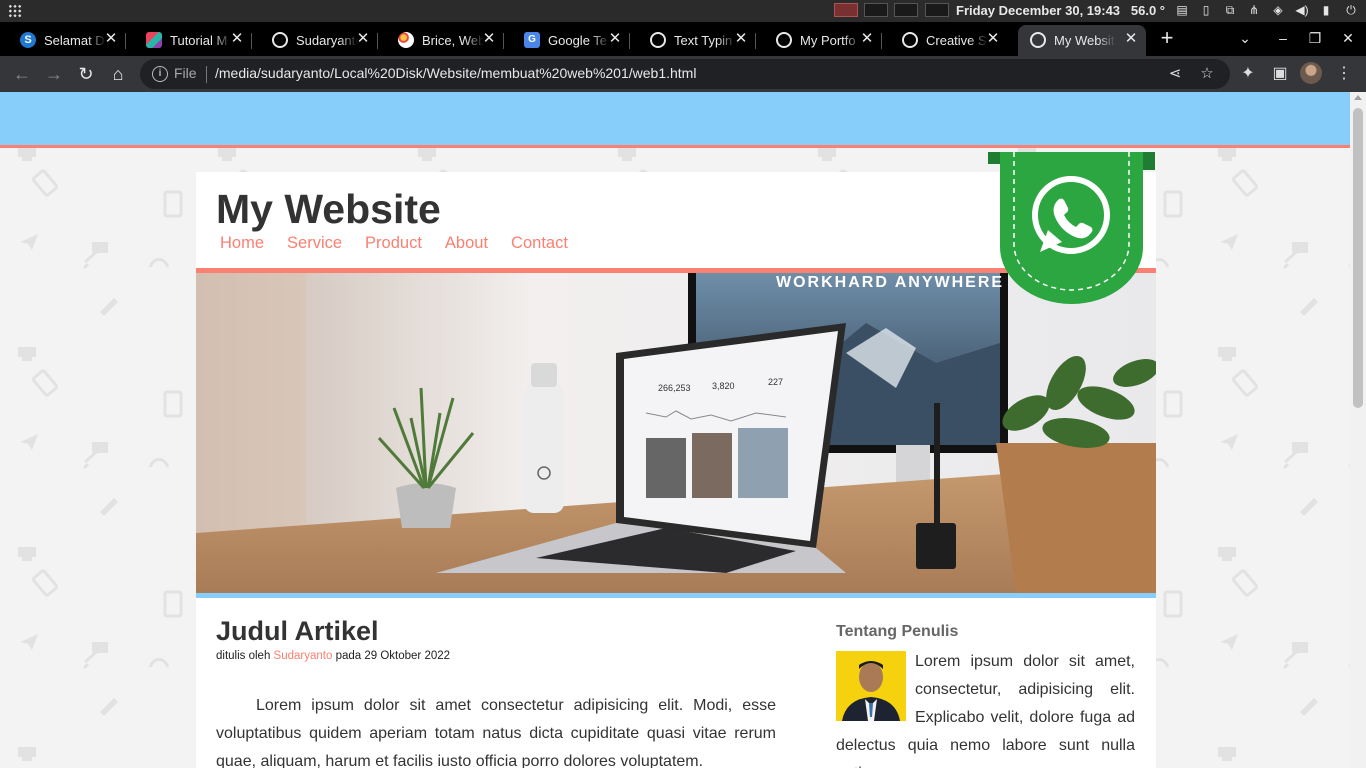  I want to click on whatsapp-button, so click(1071, 228).